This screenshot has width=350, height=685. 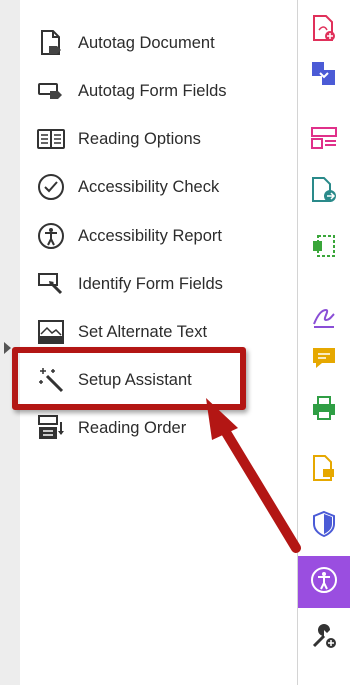 I want to click on rail-export-pdf, so click(x=324, y=192).